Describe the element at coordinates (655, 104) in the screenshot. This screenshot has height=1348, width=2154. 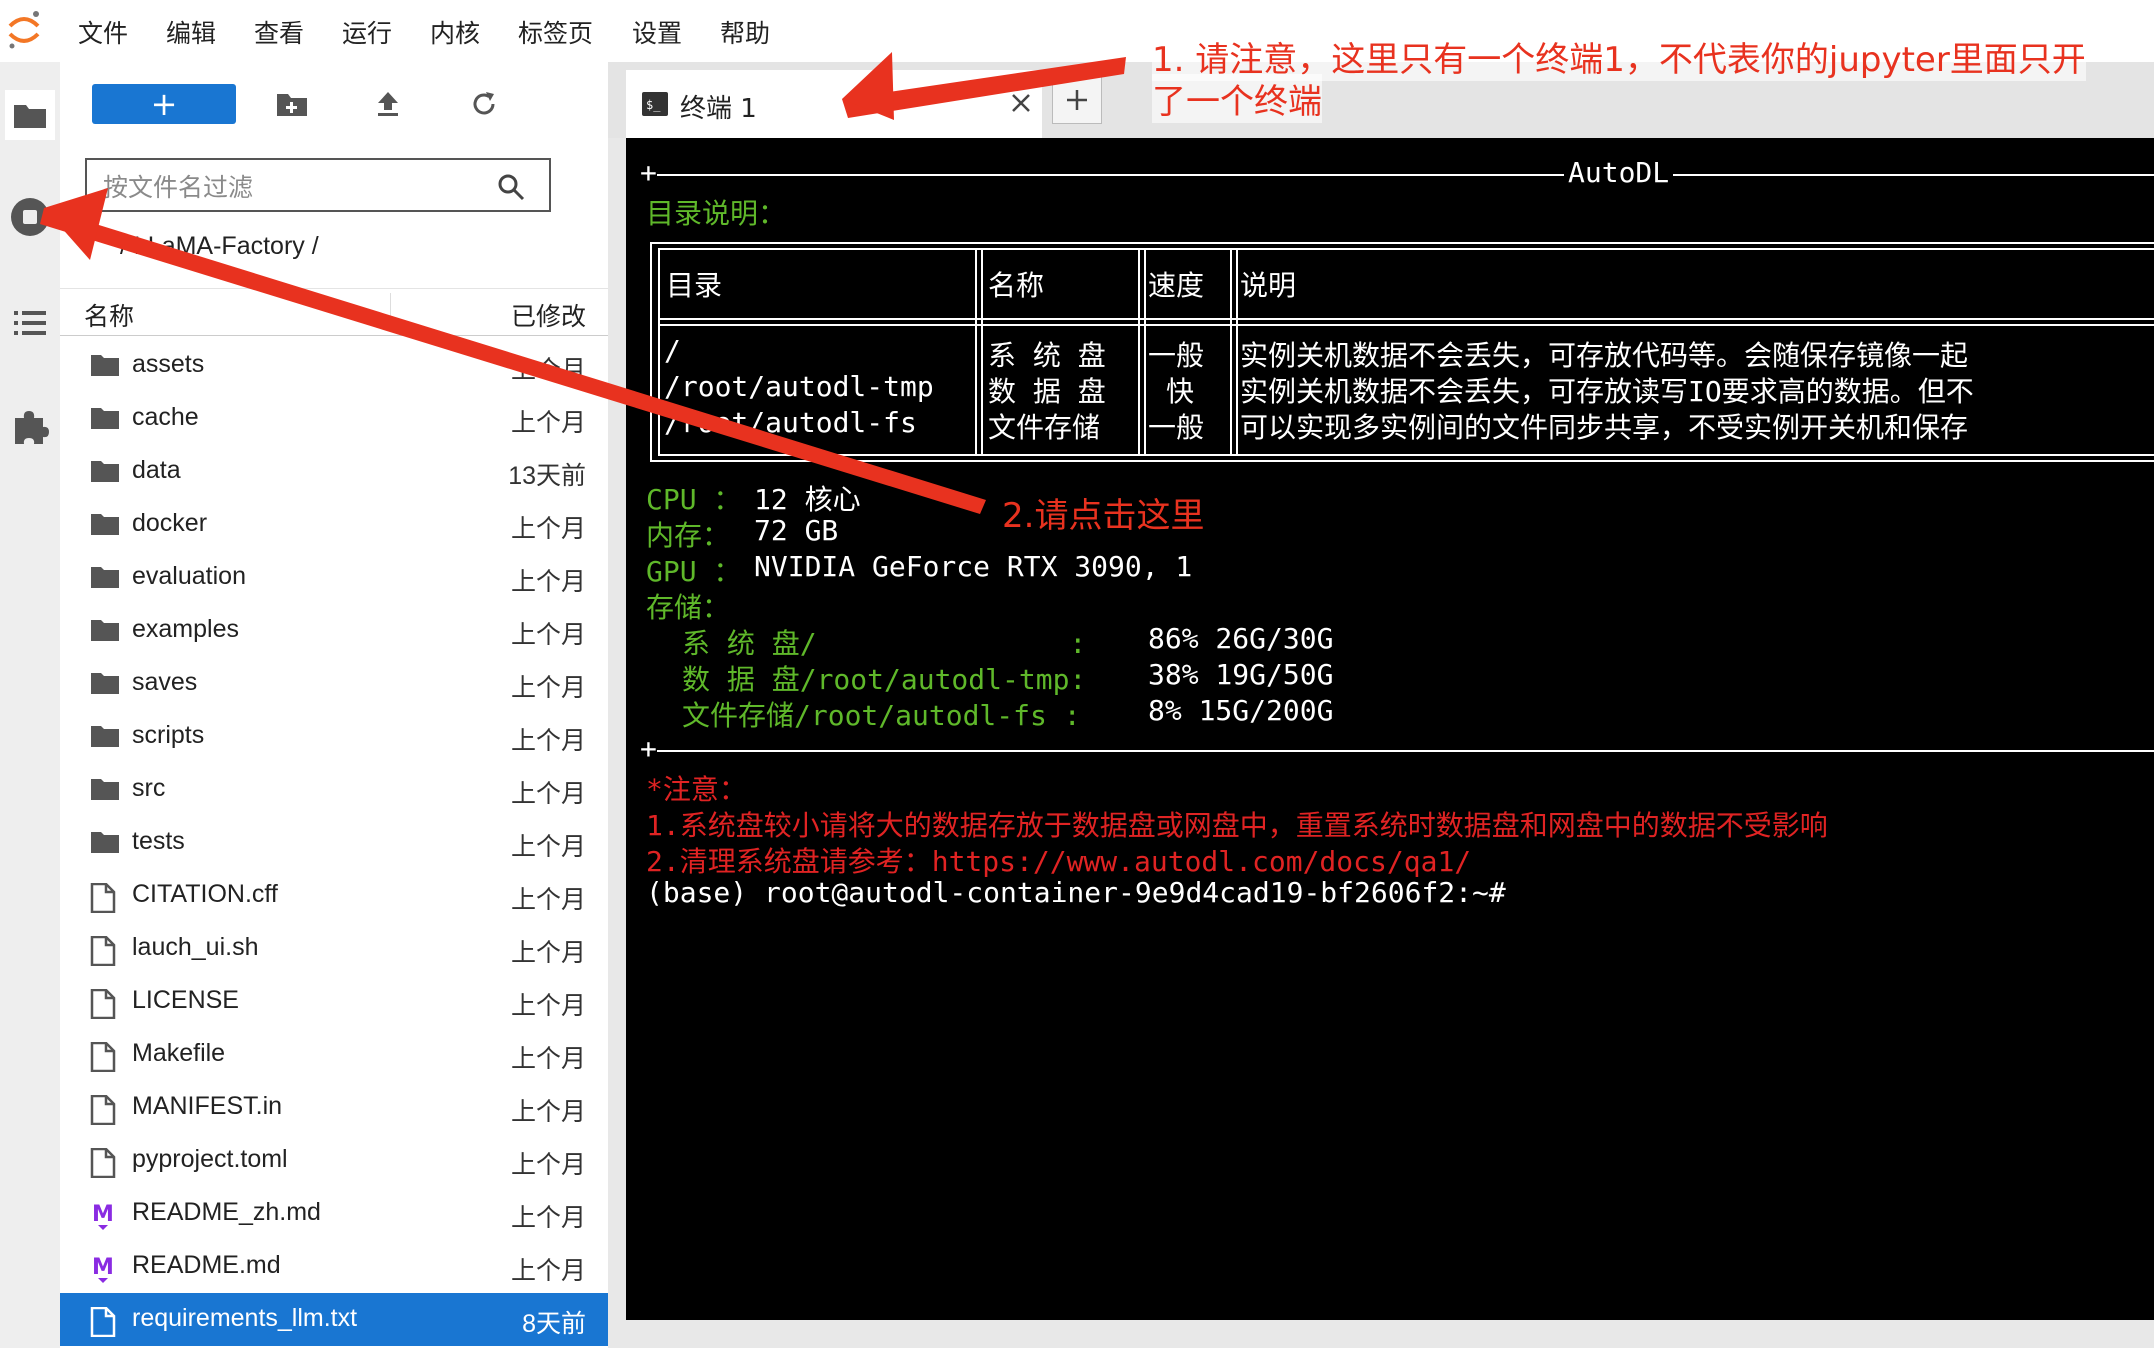
I see `terminal-icon: $_` at that location.